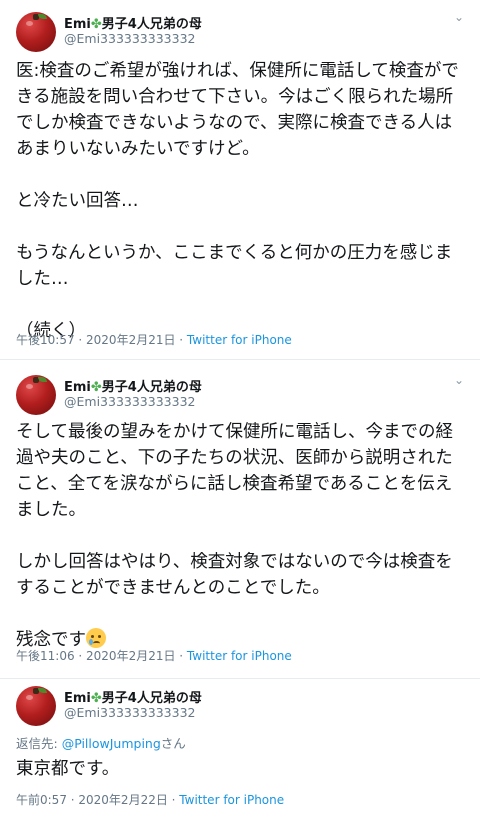  I want to click on tweet-meta: 午前0:57 · 2020年2月22日 · Twitter for iPhone, so click(150, 799).